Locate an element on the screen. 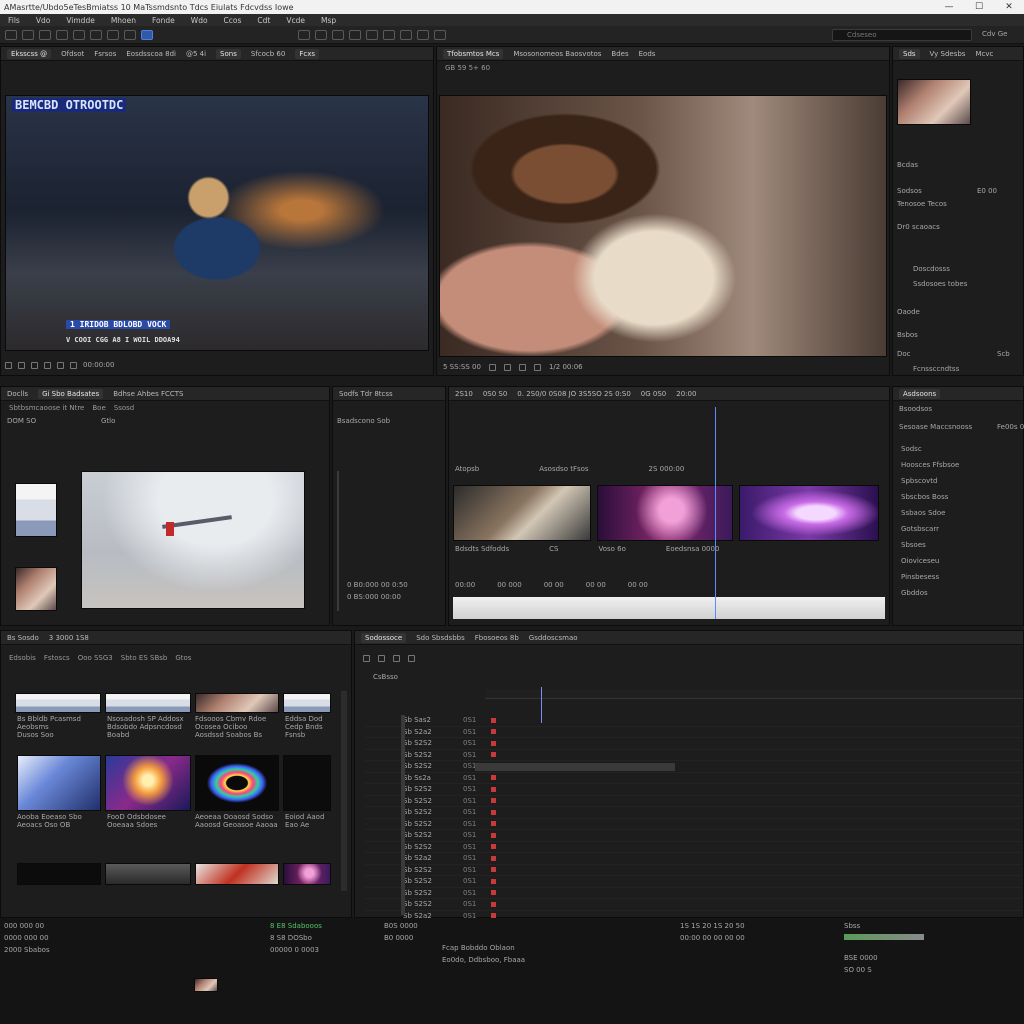  effect-item-7: Oioviceseu is located at coordinates (930, 565).